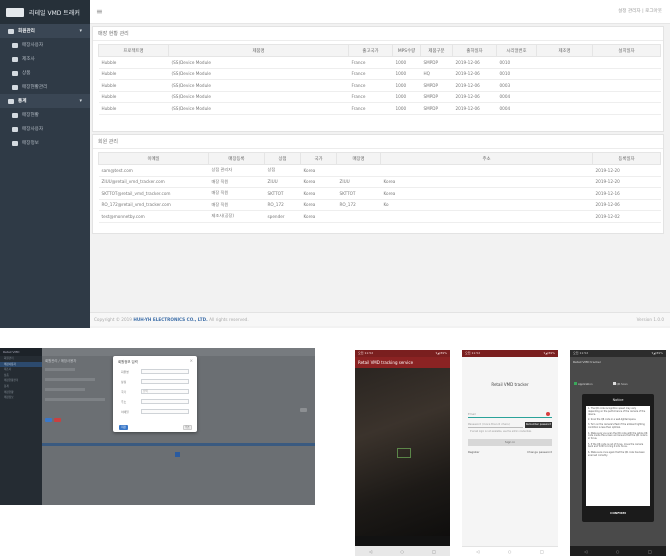 The width and height of the screenshot is (670, 558). What do you see at coordinates (402, 452) in the screenshot?
I see `camera-preview` at bounding box center [402, 452].